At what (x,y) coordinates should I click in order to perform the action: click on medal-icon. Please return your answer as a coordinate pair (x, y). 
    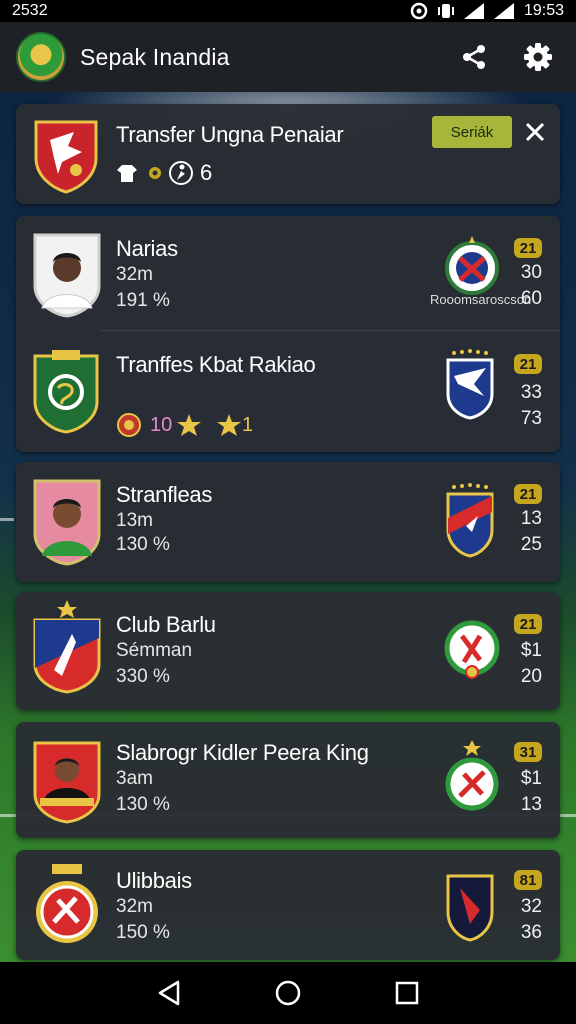
    Looking at the image, I should click on (129, 425).